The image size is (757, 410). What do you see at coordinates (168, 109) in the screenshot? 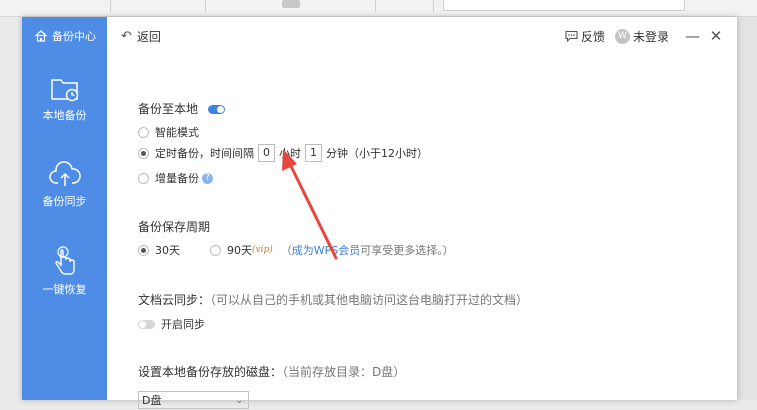
I see `local-backup-title: 备份至本地` at bounding box center [168, 109].